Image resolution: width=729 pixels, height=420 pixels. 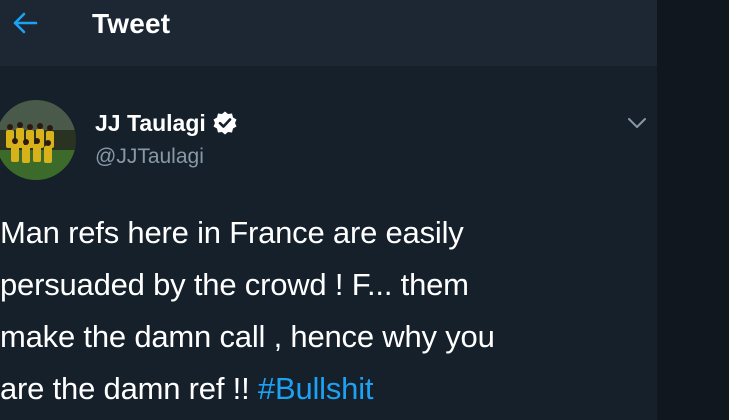 I want to click on top-bar: Tweet, so click(x=328, y=33).